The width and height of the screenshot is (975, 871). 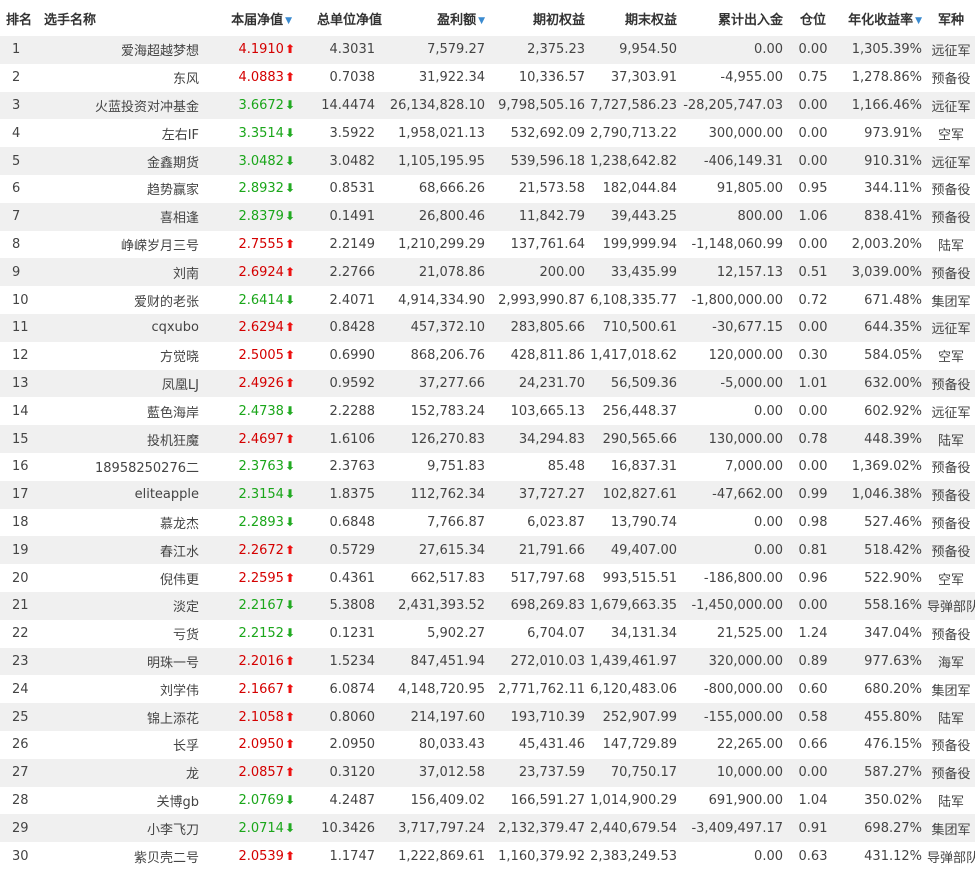 What do you see at coordinates (735, 772) in the screenshot?
I see `net-flow-cell: 10,000.00` at bounding box center [735, 772].